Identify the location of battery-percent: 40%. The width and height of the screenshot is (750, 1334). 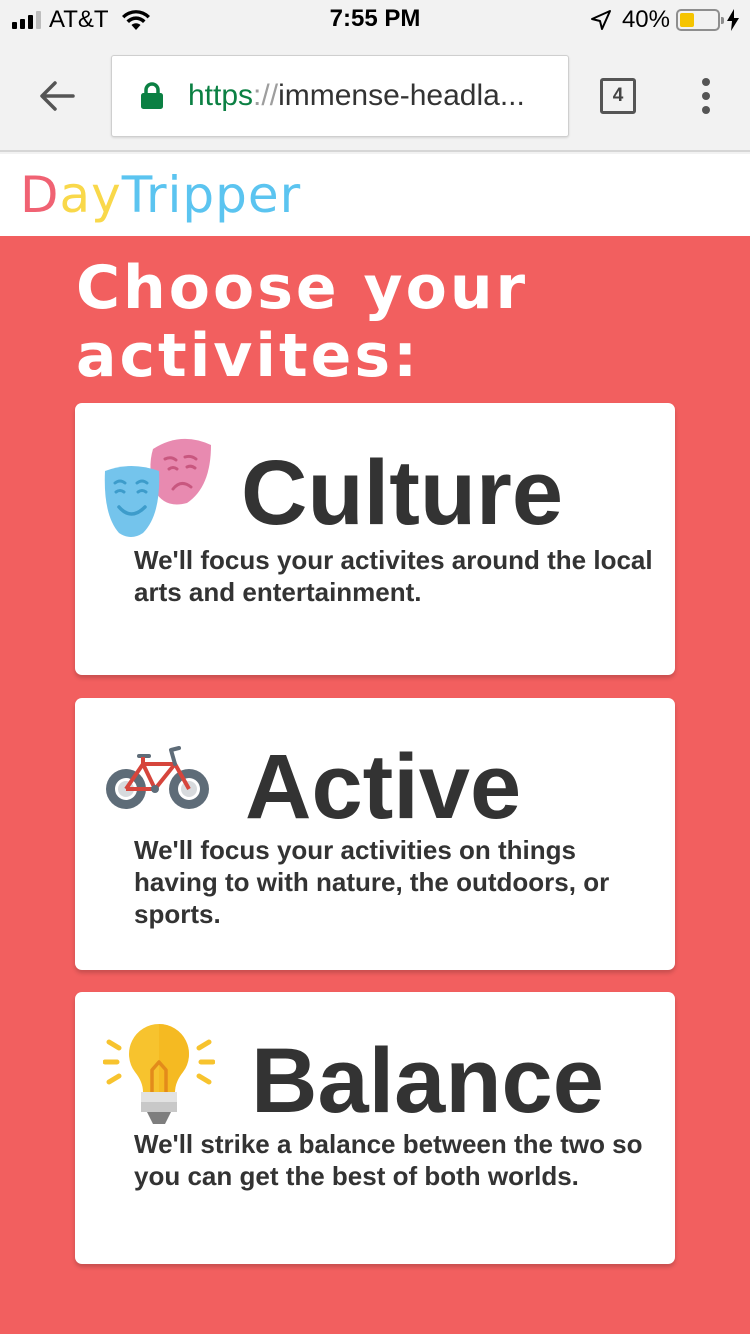
(645, 19).